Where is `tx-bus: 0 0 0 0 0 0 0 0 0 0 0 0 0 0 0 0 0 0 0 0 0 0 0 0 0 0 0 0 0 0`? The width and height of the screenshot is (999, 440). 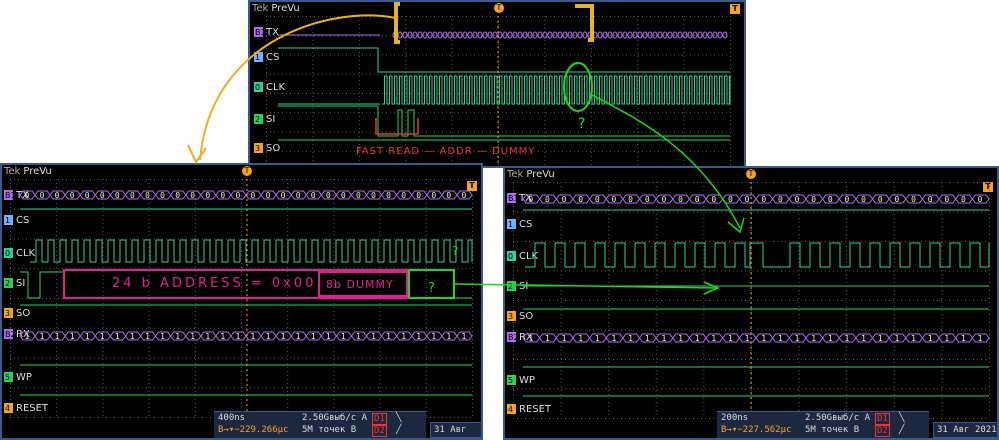 tx-bus: 0 0 0 0 0 0 0 0 0 0 0 0 0 0 0 0 0 0 0 0 0 0 0 0 0 0 0 0 0 0 is located at coordinates (246, 195).